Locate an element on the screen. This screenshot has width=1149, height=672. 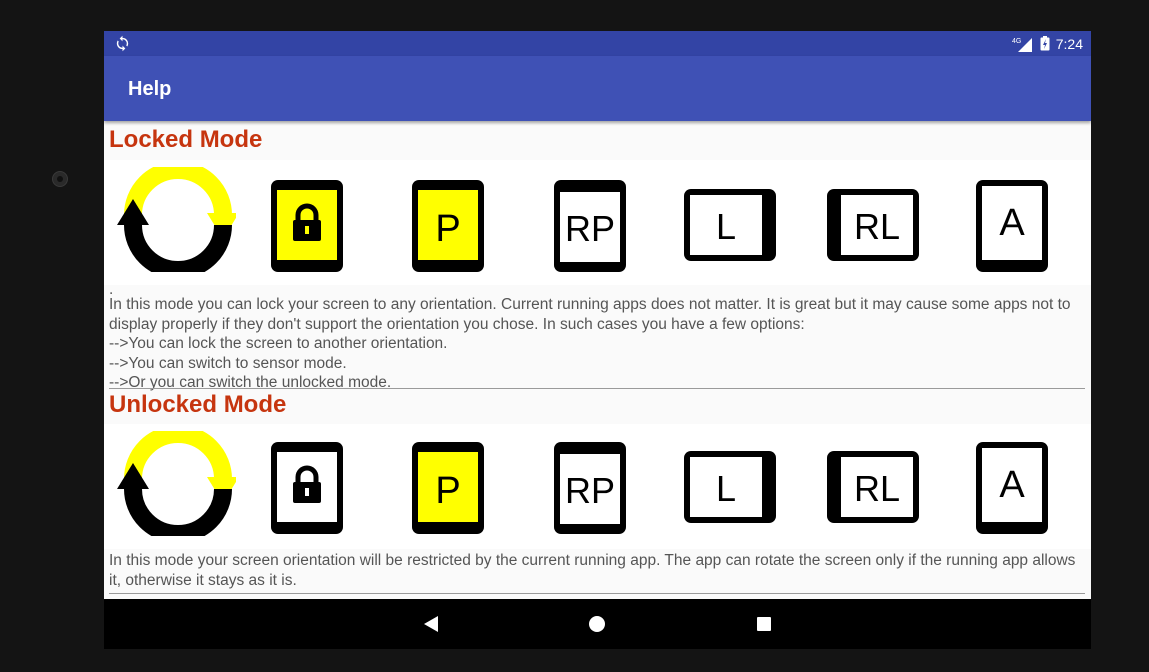
status-time: 7:24 is located at coordinates (1069, 43).